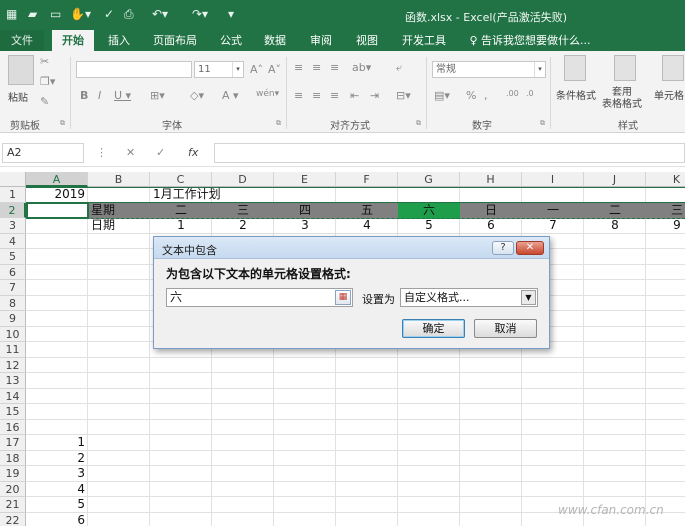 The width and height of the screenshot is (685, 526). I want to click on merge-center-icon: ⊟▾, so click(403, 95).